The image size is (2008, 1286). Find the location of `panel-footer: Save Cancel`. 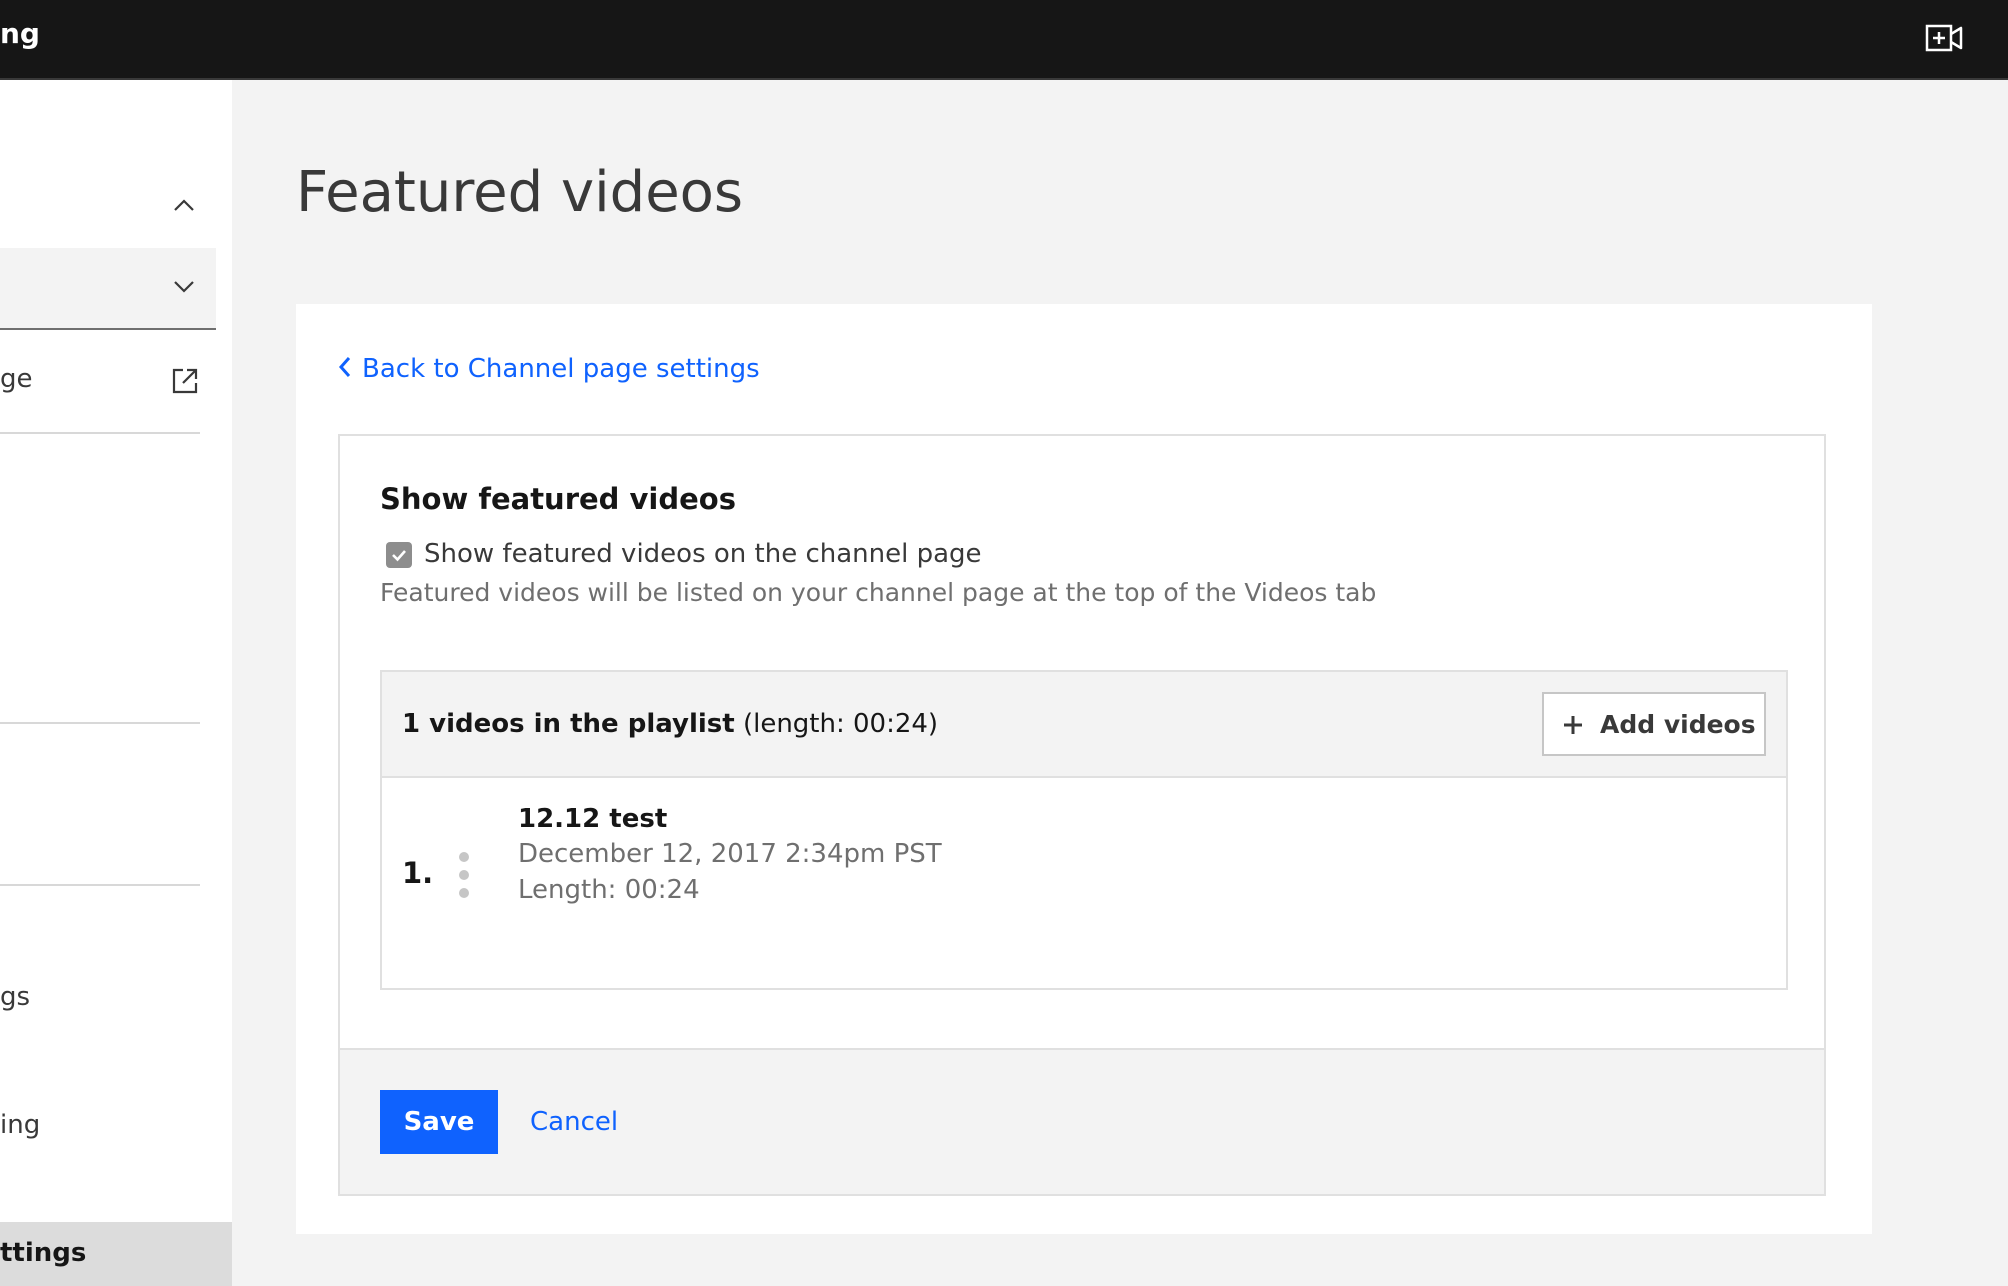

panel-footer: Save Cancel is located at coordinates (1082, 1121).